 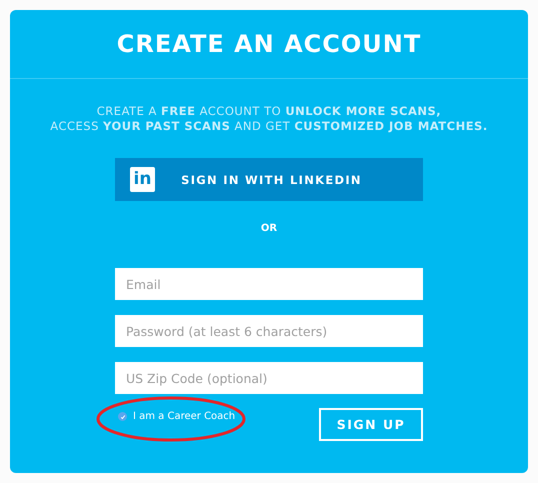 What do you see at coordinates (269, 284) in the screenshot?
I see `input-field: Email` at bounding box center [269, 284].